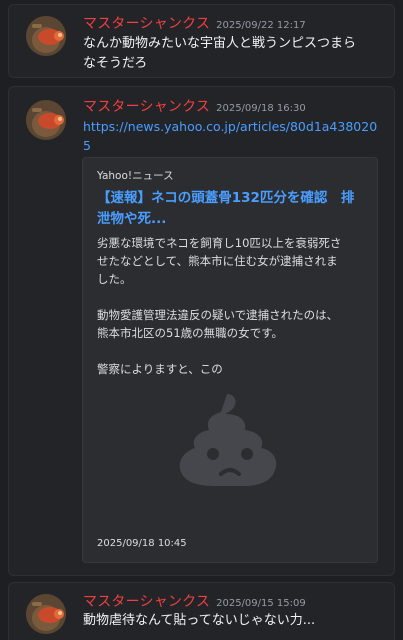  Describe the element at coordinates (218, 315) in the screenshot. I see `desc-line: 動物愛護管理法違反の疑いで逮捕されたのは、` at that location.